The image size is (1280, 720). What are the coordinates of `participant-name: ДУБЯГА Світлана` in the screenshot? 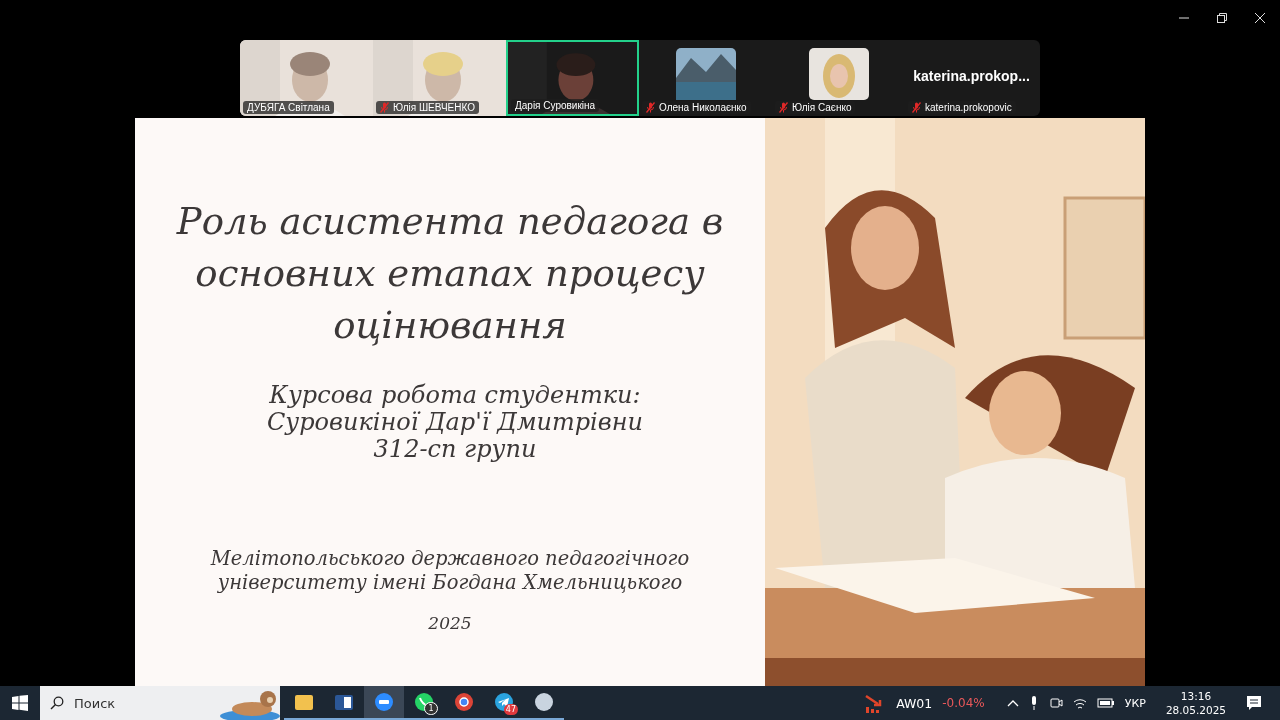 It's located at (288, 107).